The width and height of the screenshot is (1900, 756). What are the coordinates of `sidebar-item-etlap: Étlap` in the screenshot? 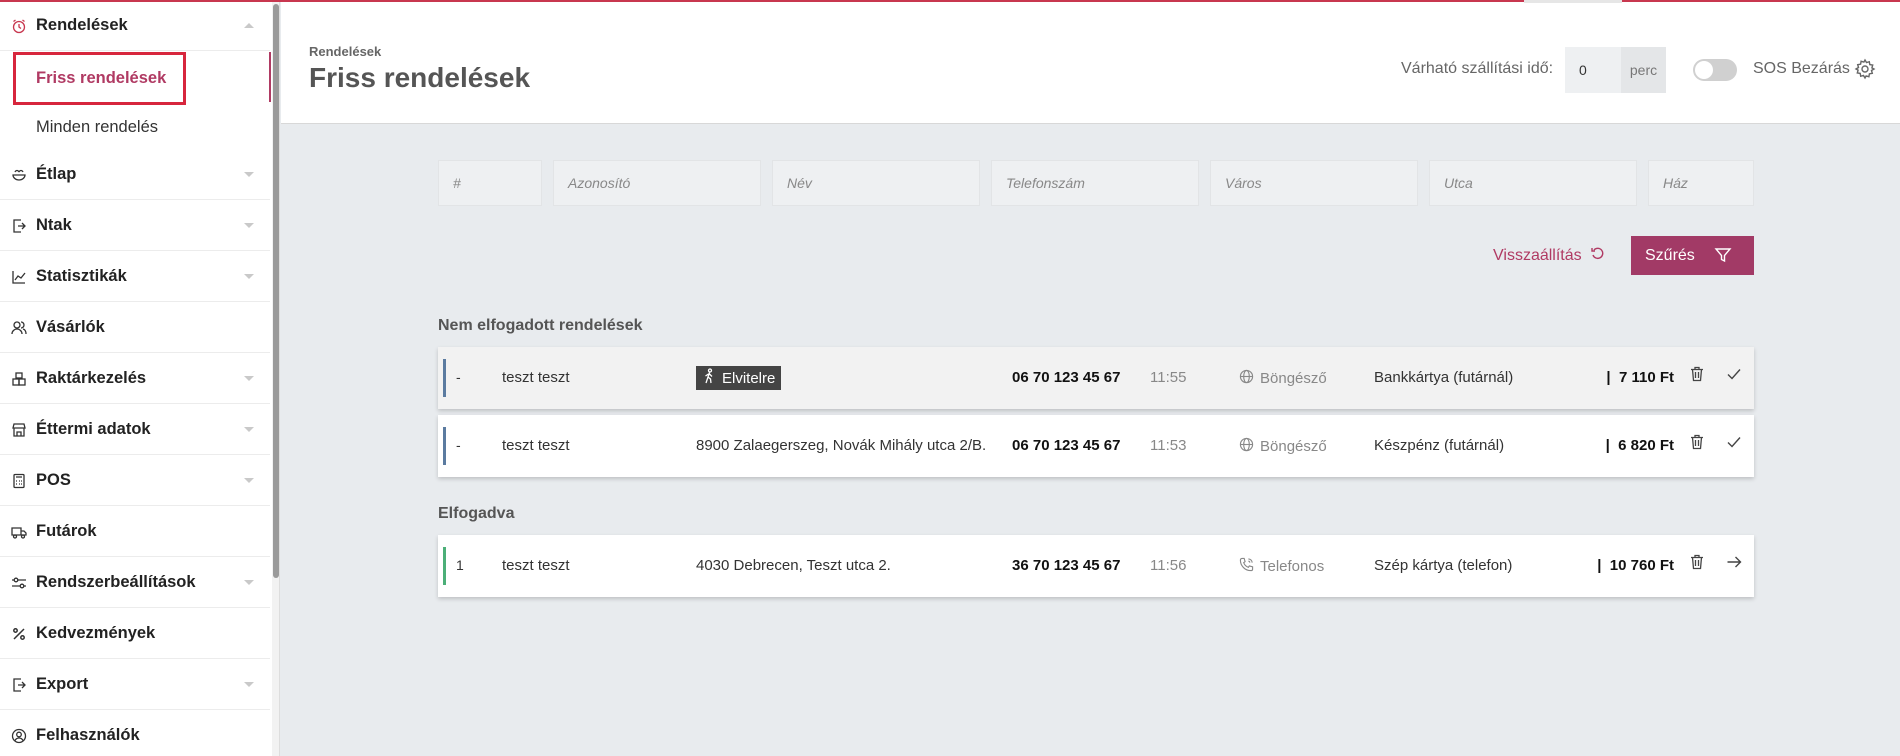 It's located at (135, 175).